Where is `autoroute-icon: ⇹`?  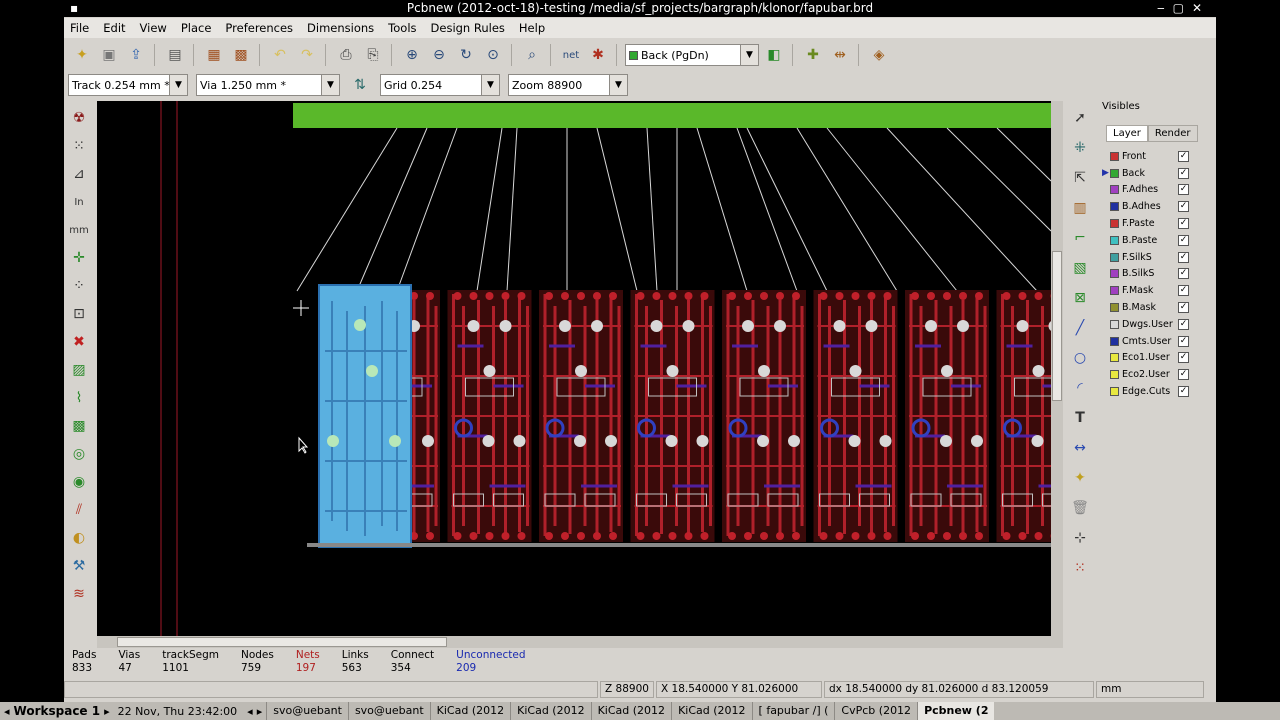 autoroute-icon: ⇹ is located at coordinates (840, 55).